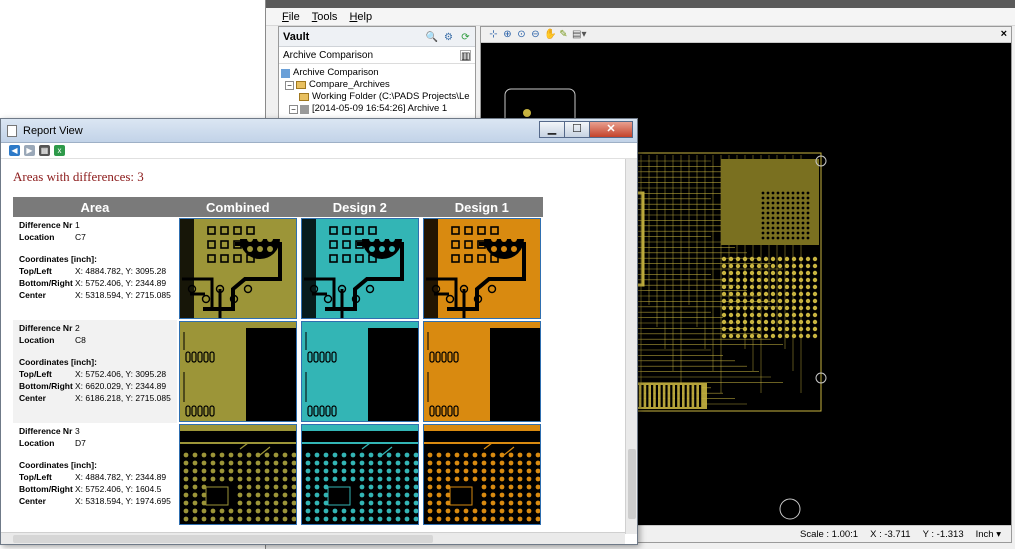 Image resolution: width=1015 pixels, height=549 pixels. What do you see at coordinates (14, 150) in the screenshot?
I see `back-icon: ◀` at bounding box center [14, 150].